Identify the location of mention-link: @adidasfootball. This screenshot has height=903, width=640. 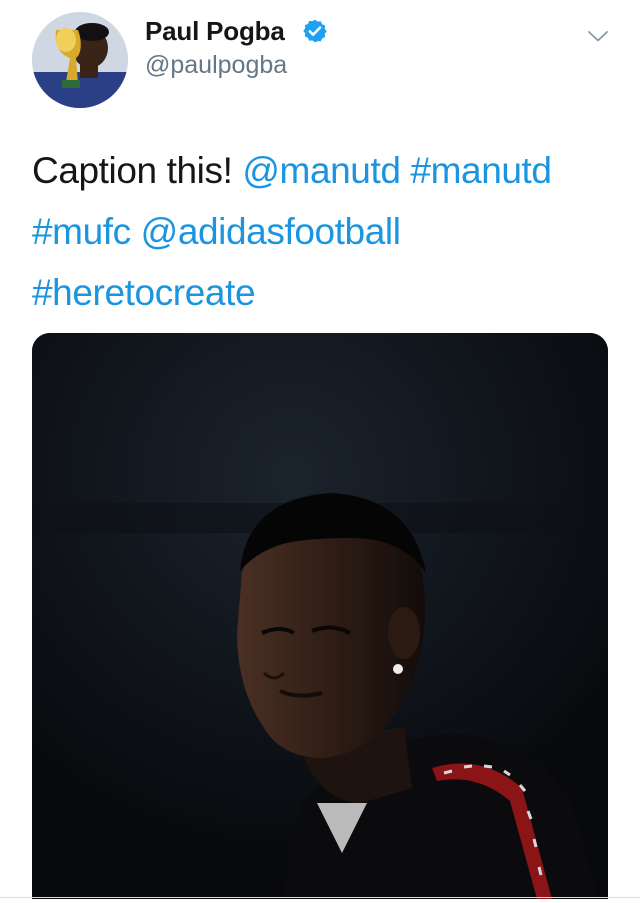
(271, 231).